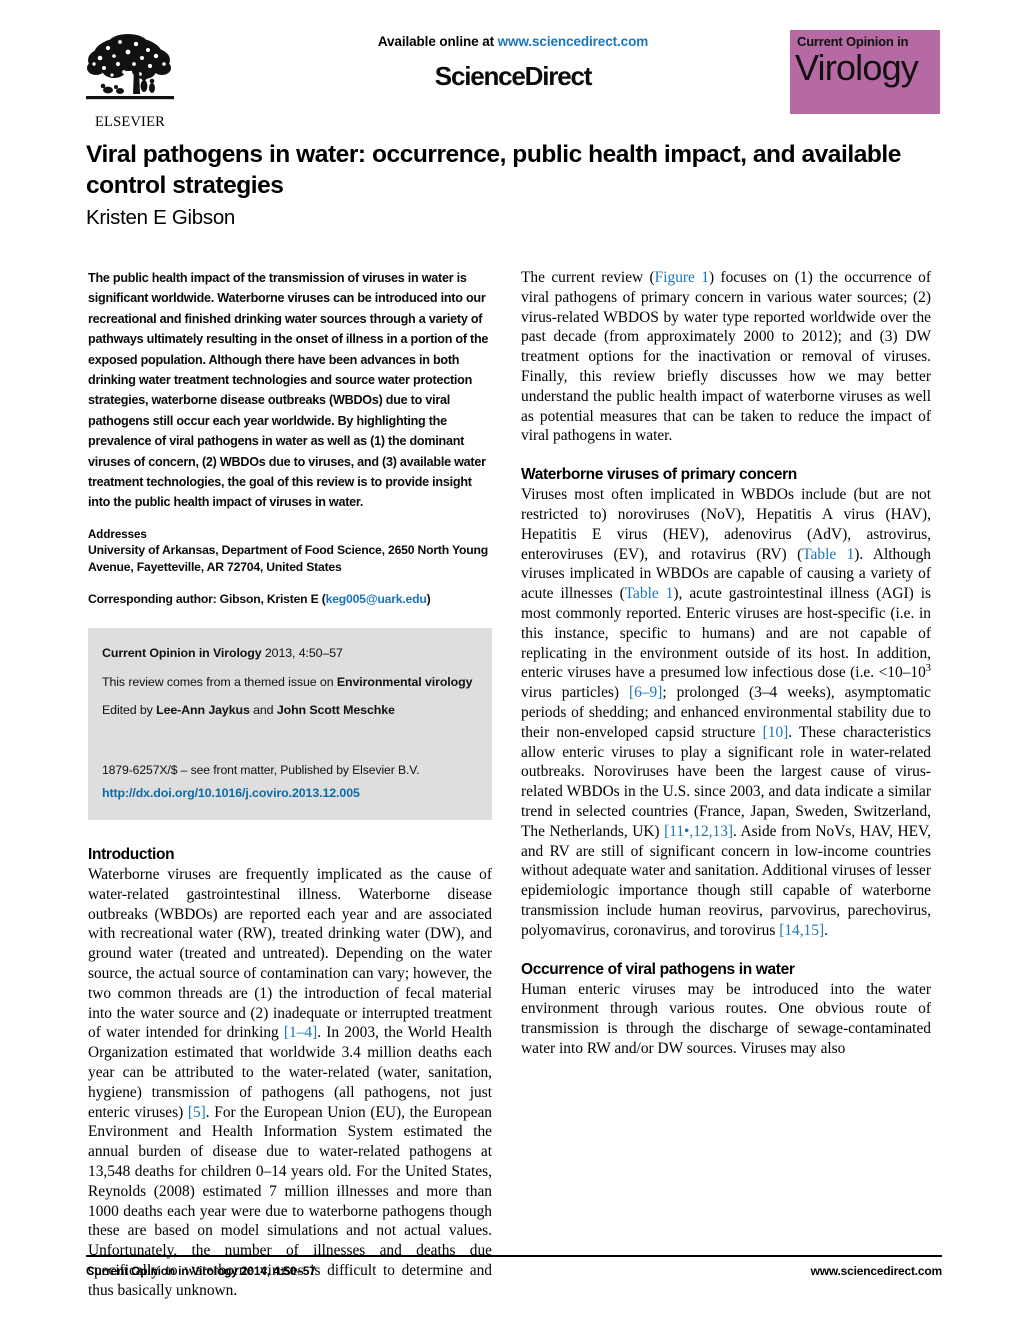 The height and width of the screenshot is (1323, 1020). I want to click on wv-part-h: ., so click(826, 930).